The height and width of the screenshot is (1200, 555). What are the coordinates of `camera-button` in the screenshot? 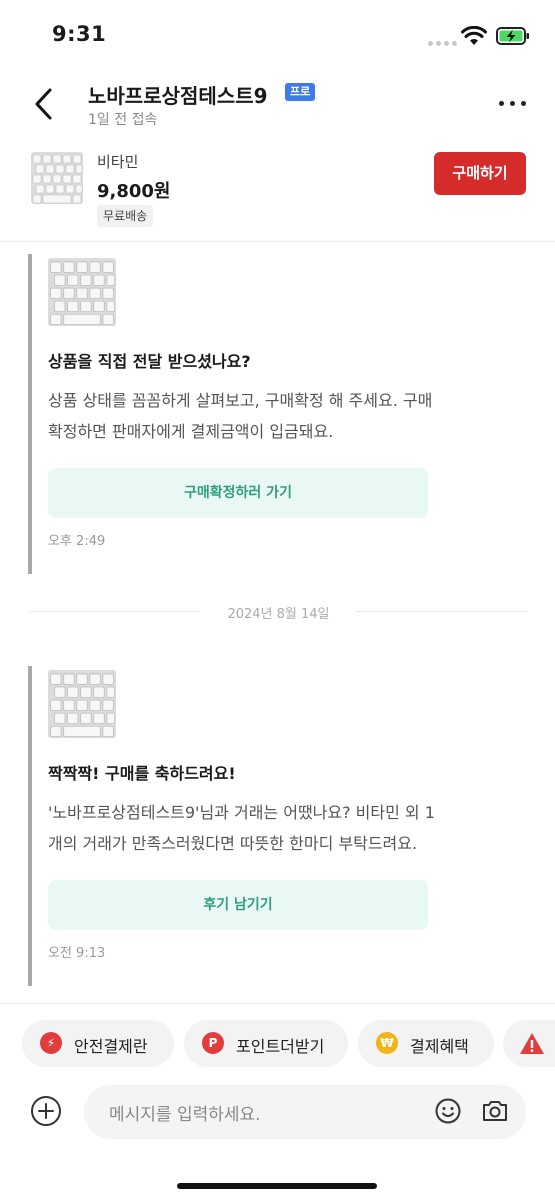 It's located at (495, 1111).